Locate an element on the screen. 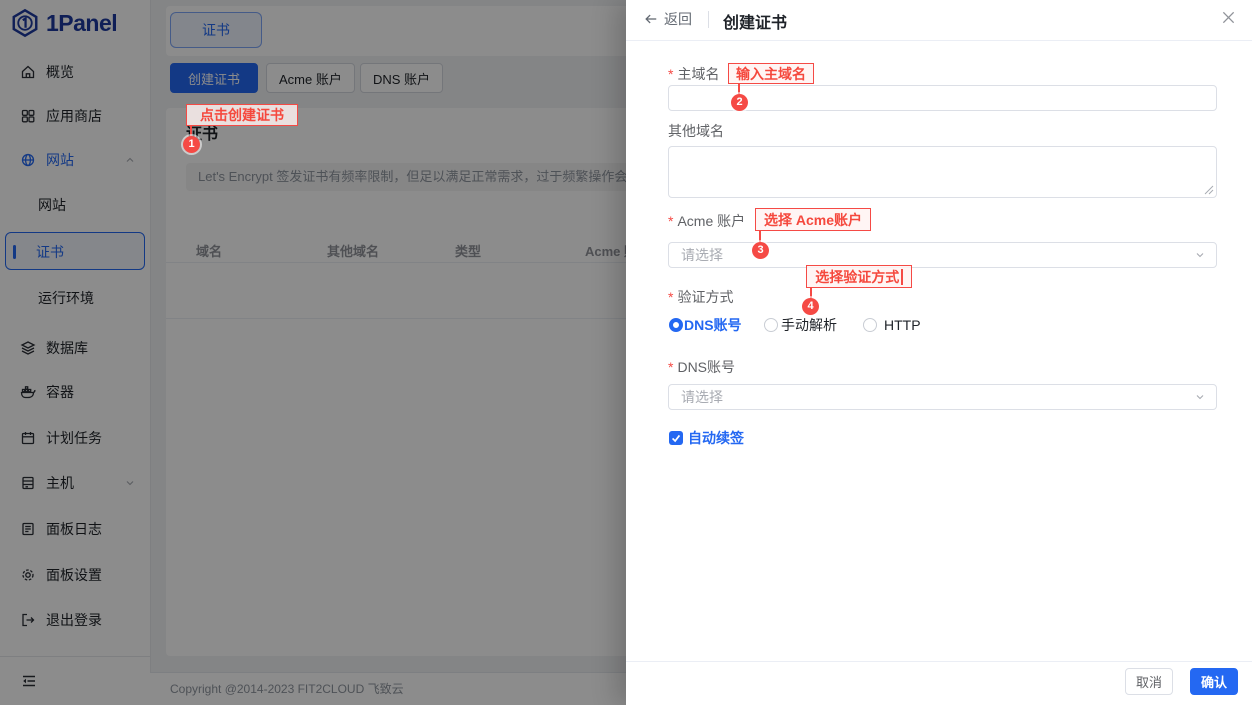 This screenshot has height=705, width=1252. arrow-left-icon is located at coordinates (651, 19).